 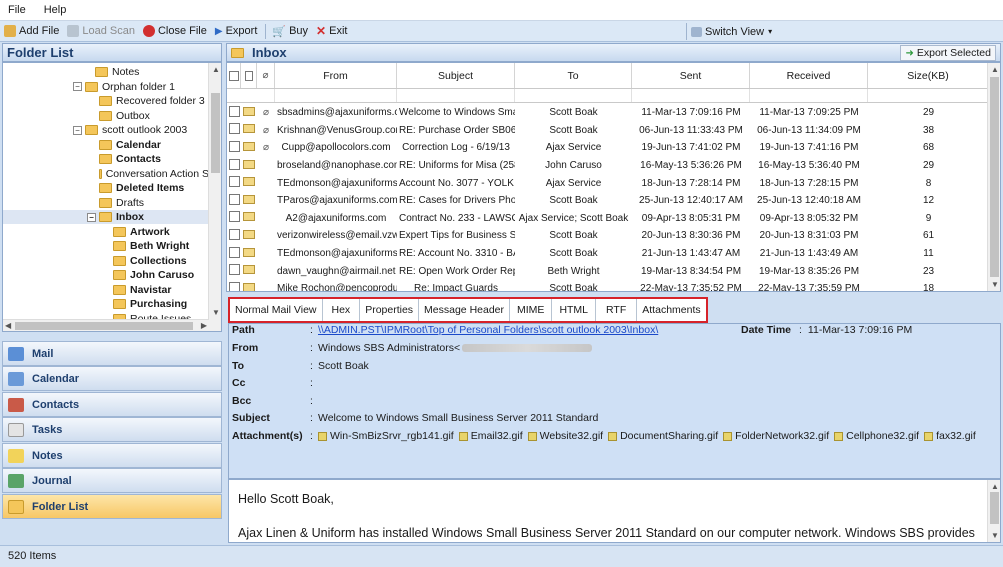 What do you see at coordinates (106, 72) in the screenshot?
I see `tree-item: Notes` at bounding box center [106, 72].